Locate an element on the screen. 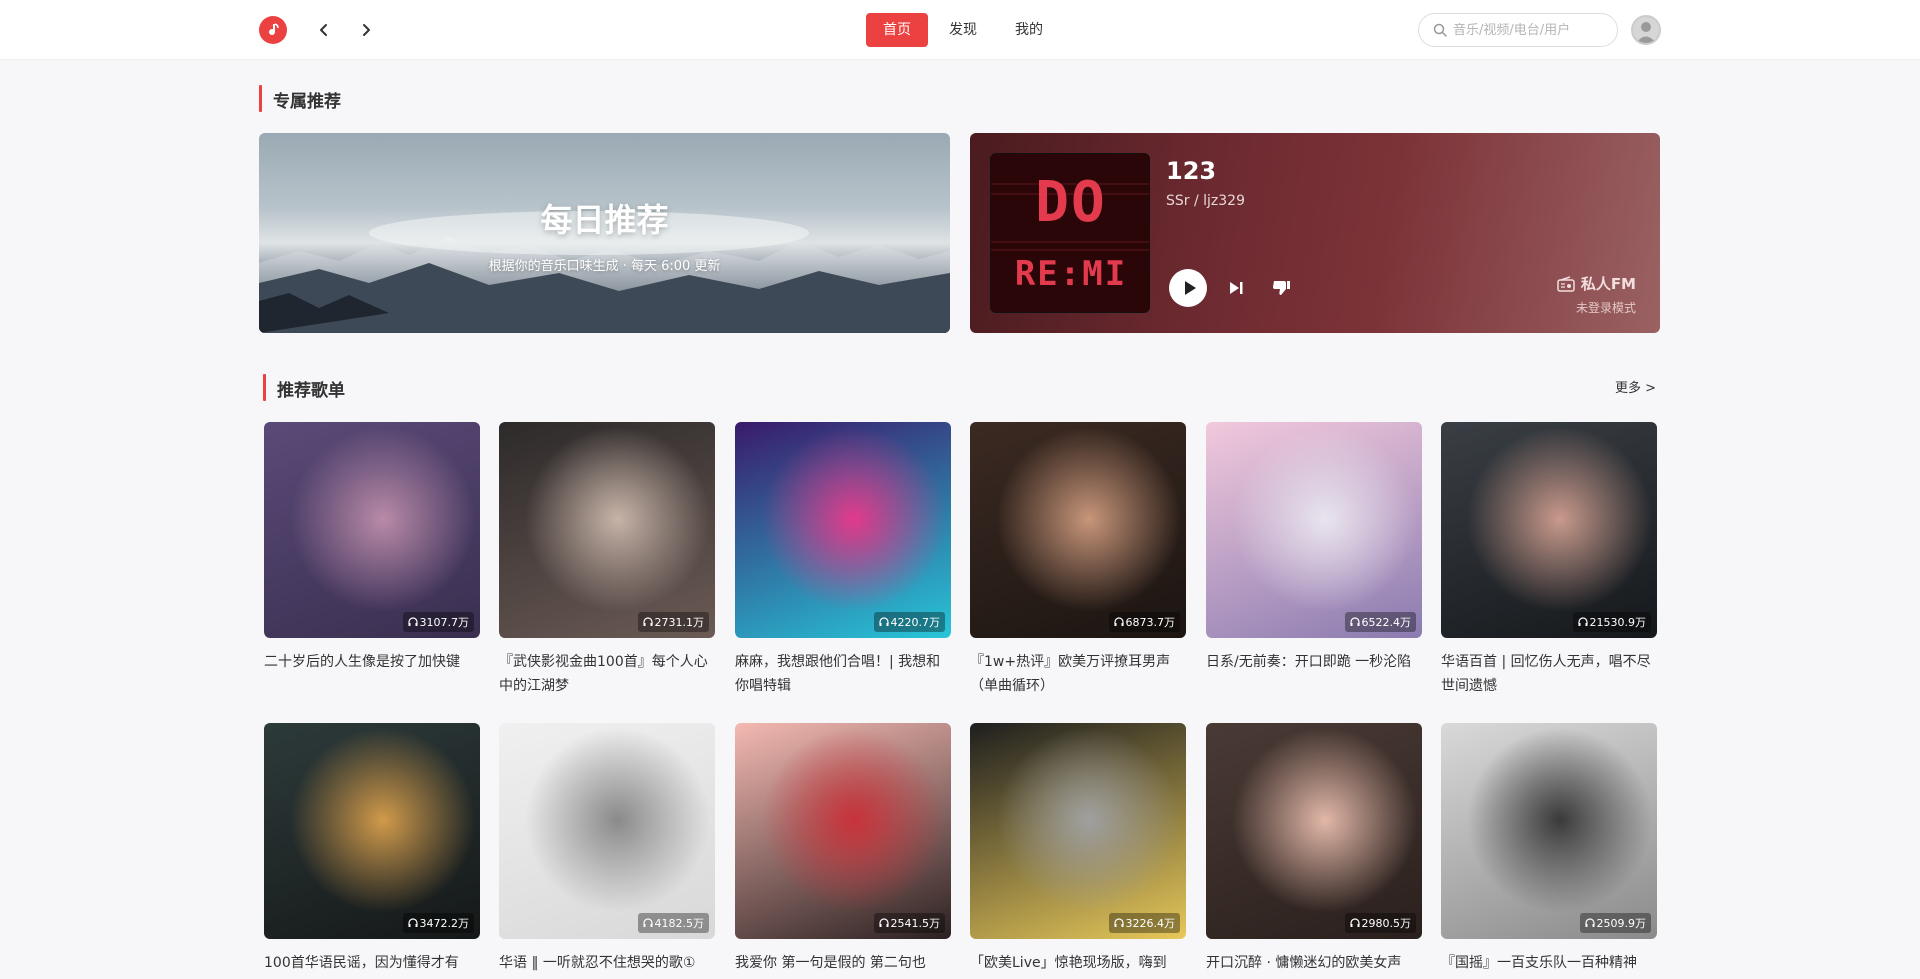 This screenshot has height=979, width=1920. playlist-card: 2509.9万『国摇』一百支乐队一百种精神 is located at coordinates (1549, 851).